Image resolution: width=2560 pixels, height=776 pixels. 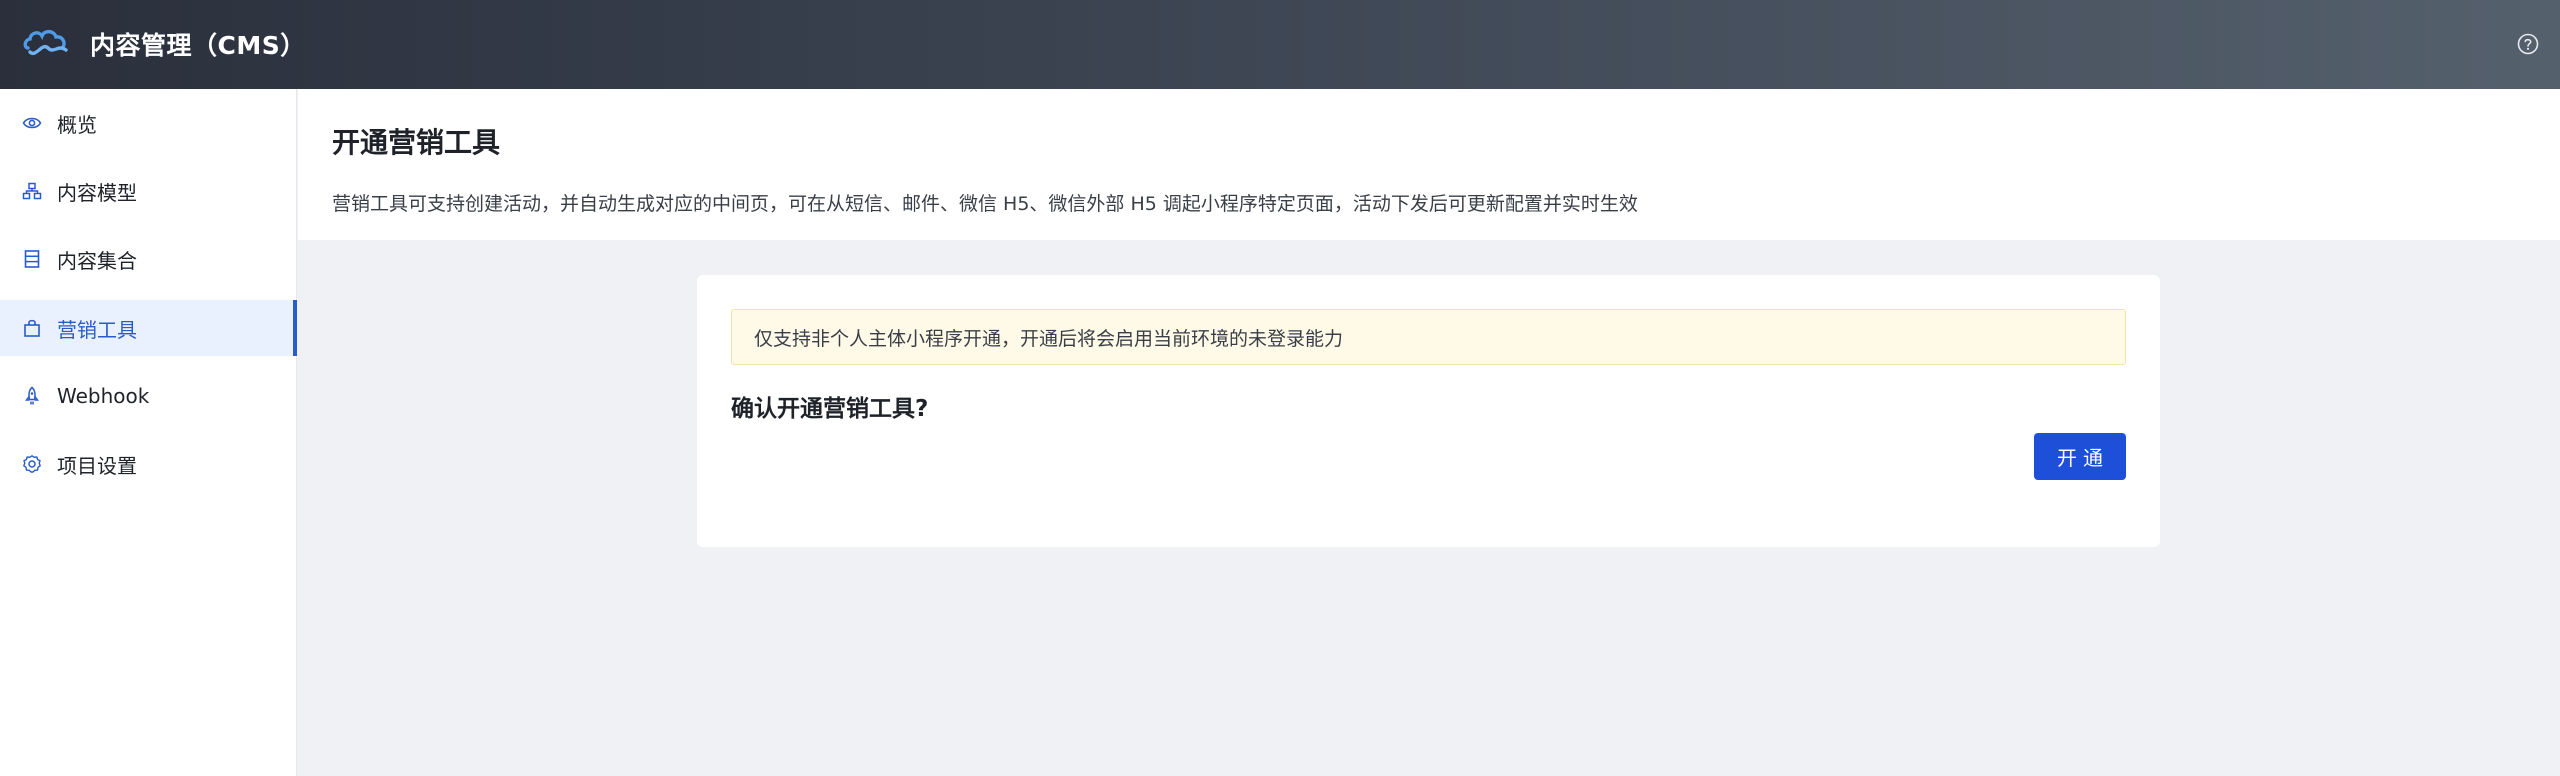 I want to click on model-hierarchy-icon, so click(x=32, y=191).